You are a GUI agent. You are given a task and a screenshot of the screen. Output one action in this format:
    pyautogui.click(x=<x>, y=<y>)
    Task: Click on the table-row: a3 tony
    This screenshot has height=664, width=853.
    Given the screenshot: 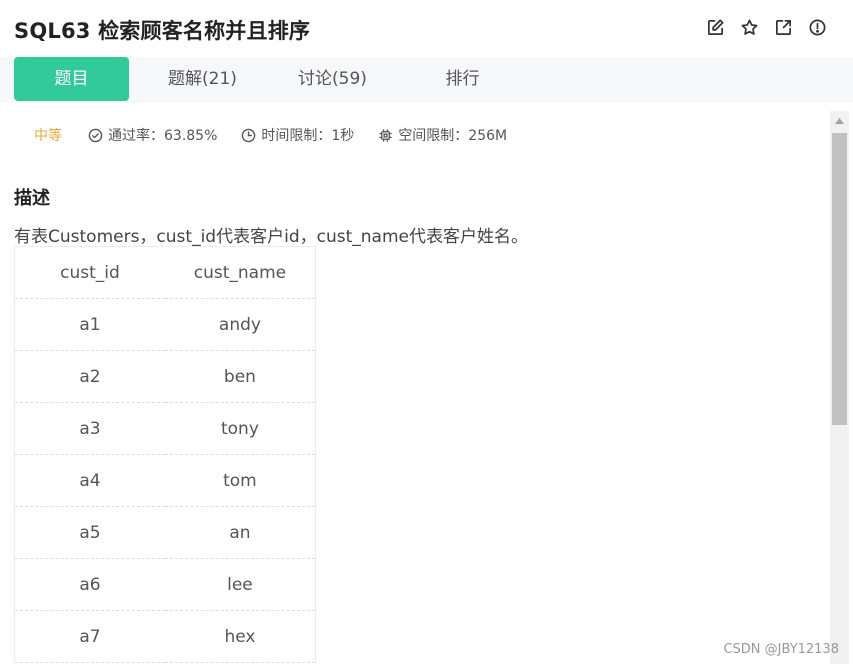 What is the action you would take?
    pyautogui.click(x=165, y=428)
    